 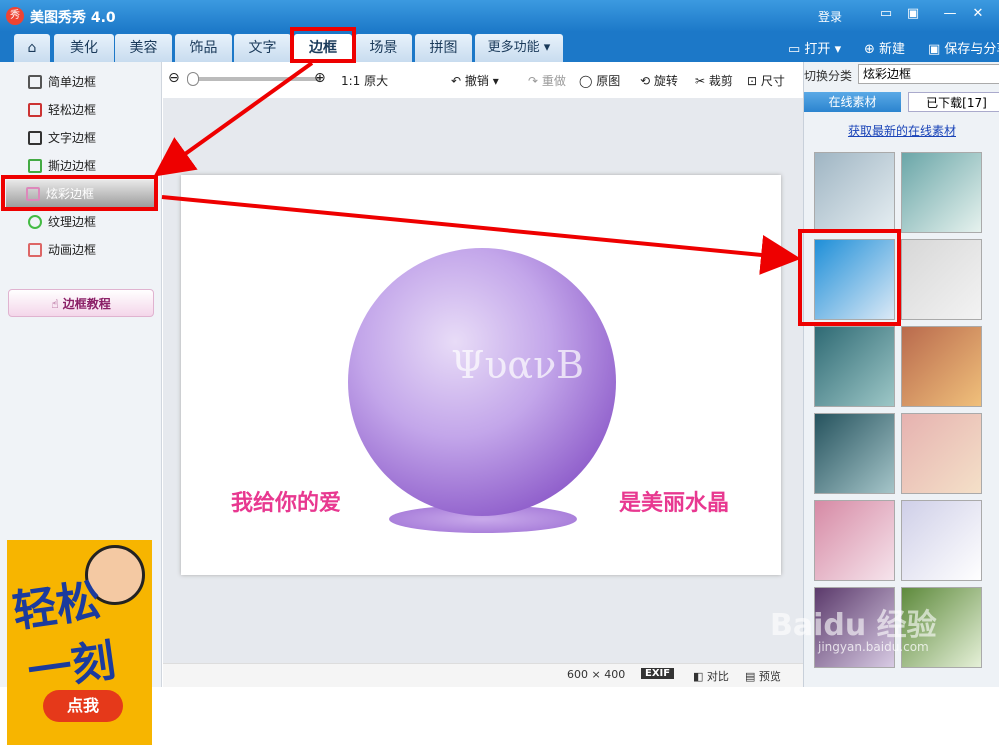 I want to click on rotate-button: ⟲ 旋转, so click(x=659, y=80).